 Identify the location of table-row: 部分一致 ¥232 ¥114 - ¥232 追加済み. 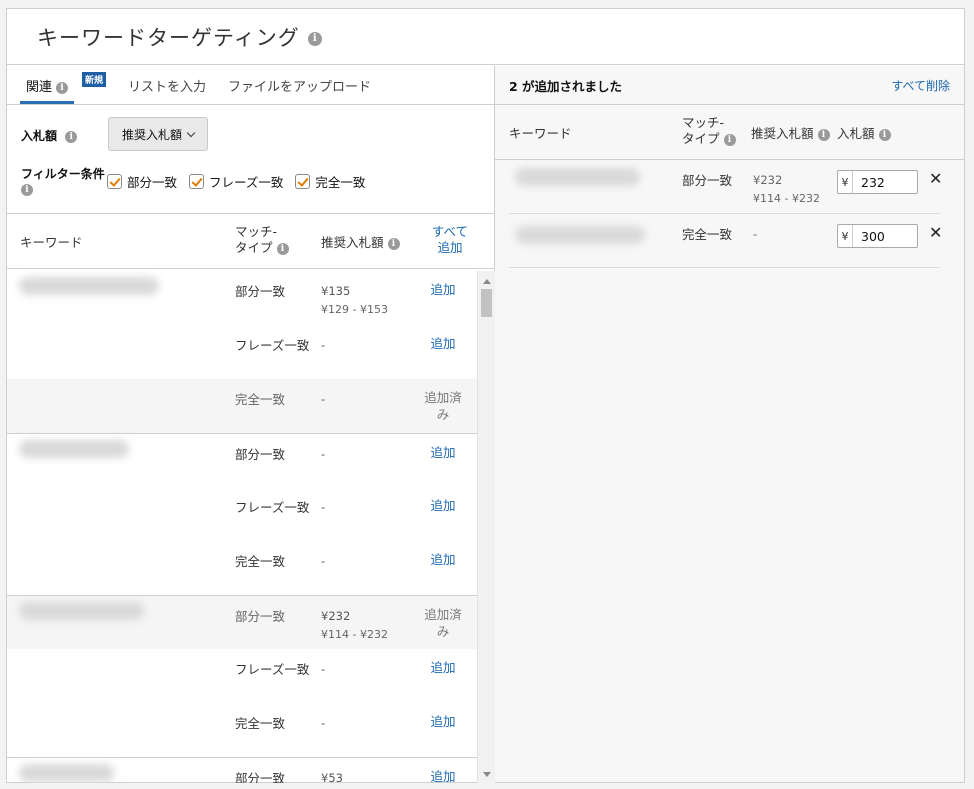
(242, 622).